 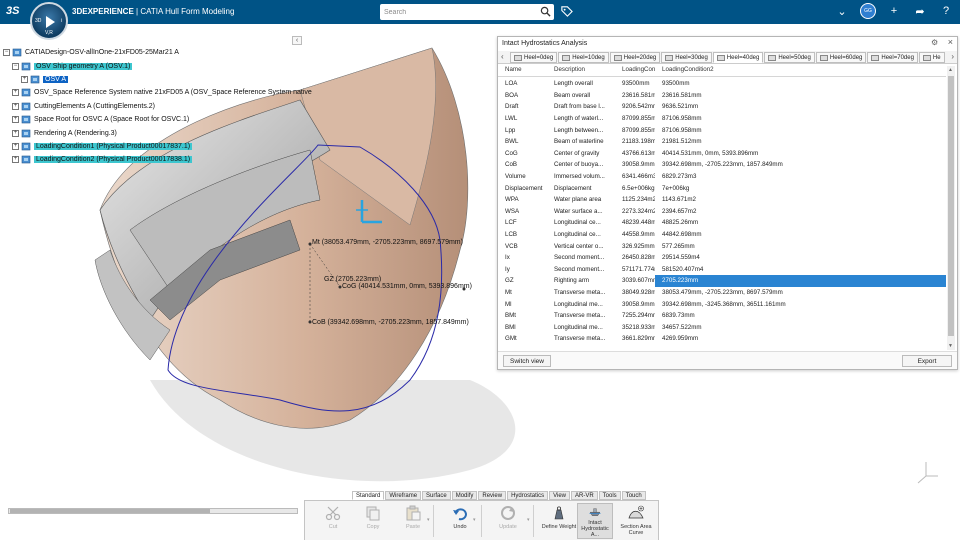 What do you see at coordinates (153, 106) in the screenshot?
I see `tree-item: + CuttingElements A (CuttingElements.2)` at bounding box center [153, 106].